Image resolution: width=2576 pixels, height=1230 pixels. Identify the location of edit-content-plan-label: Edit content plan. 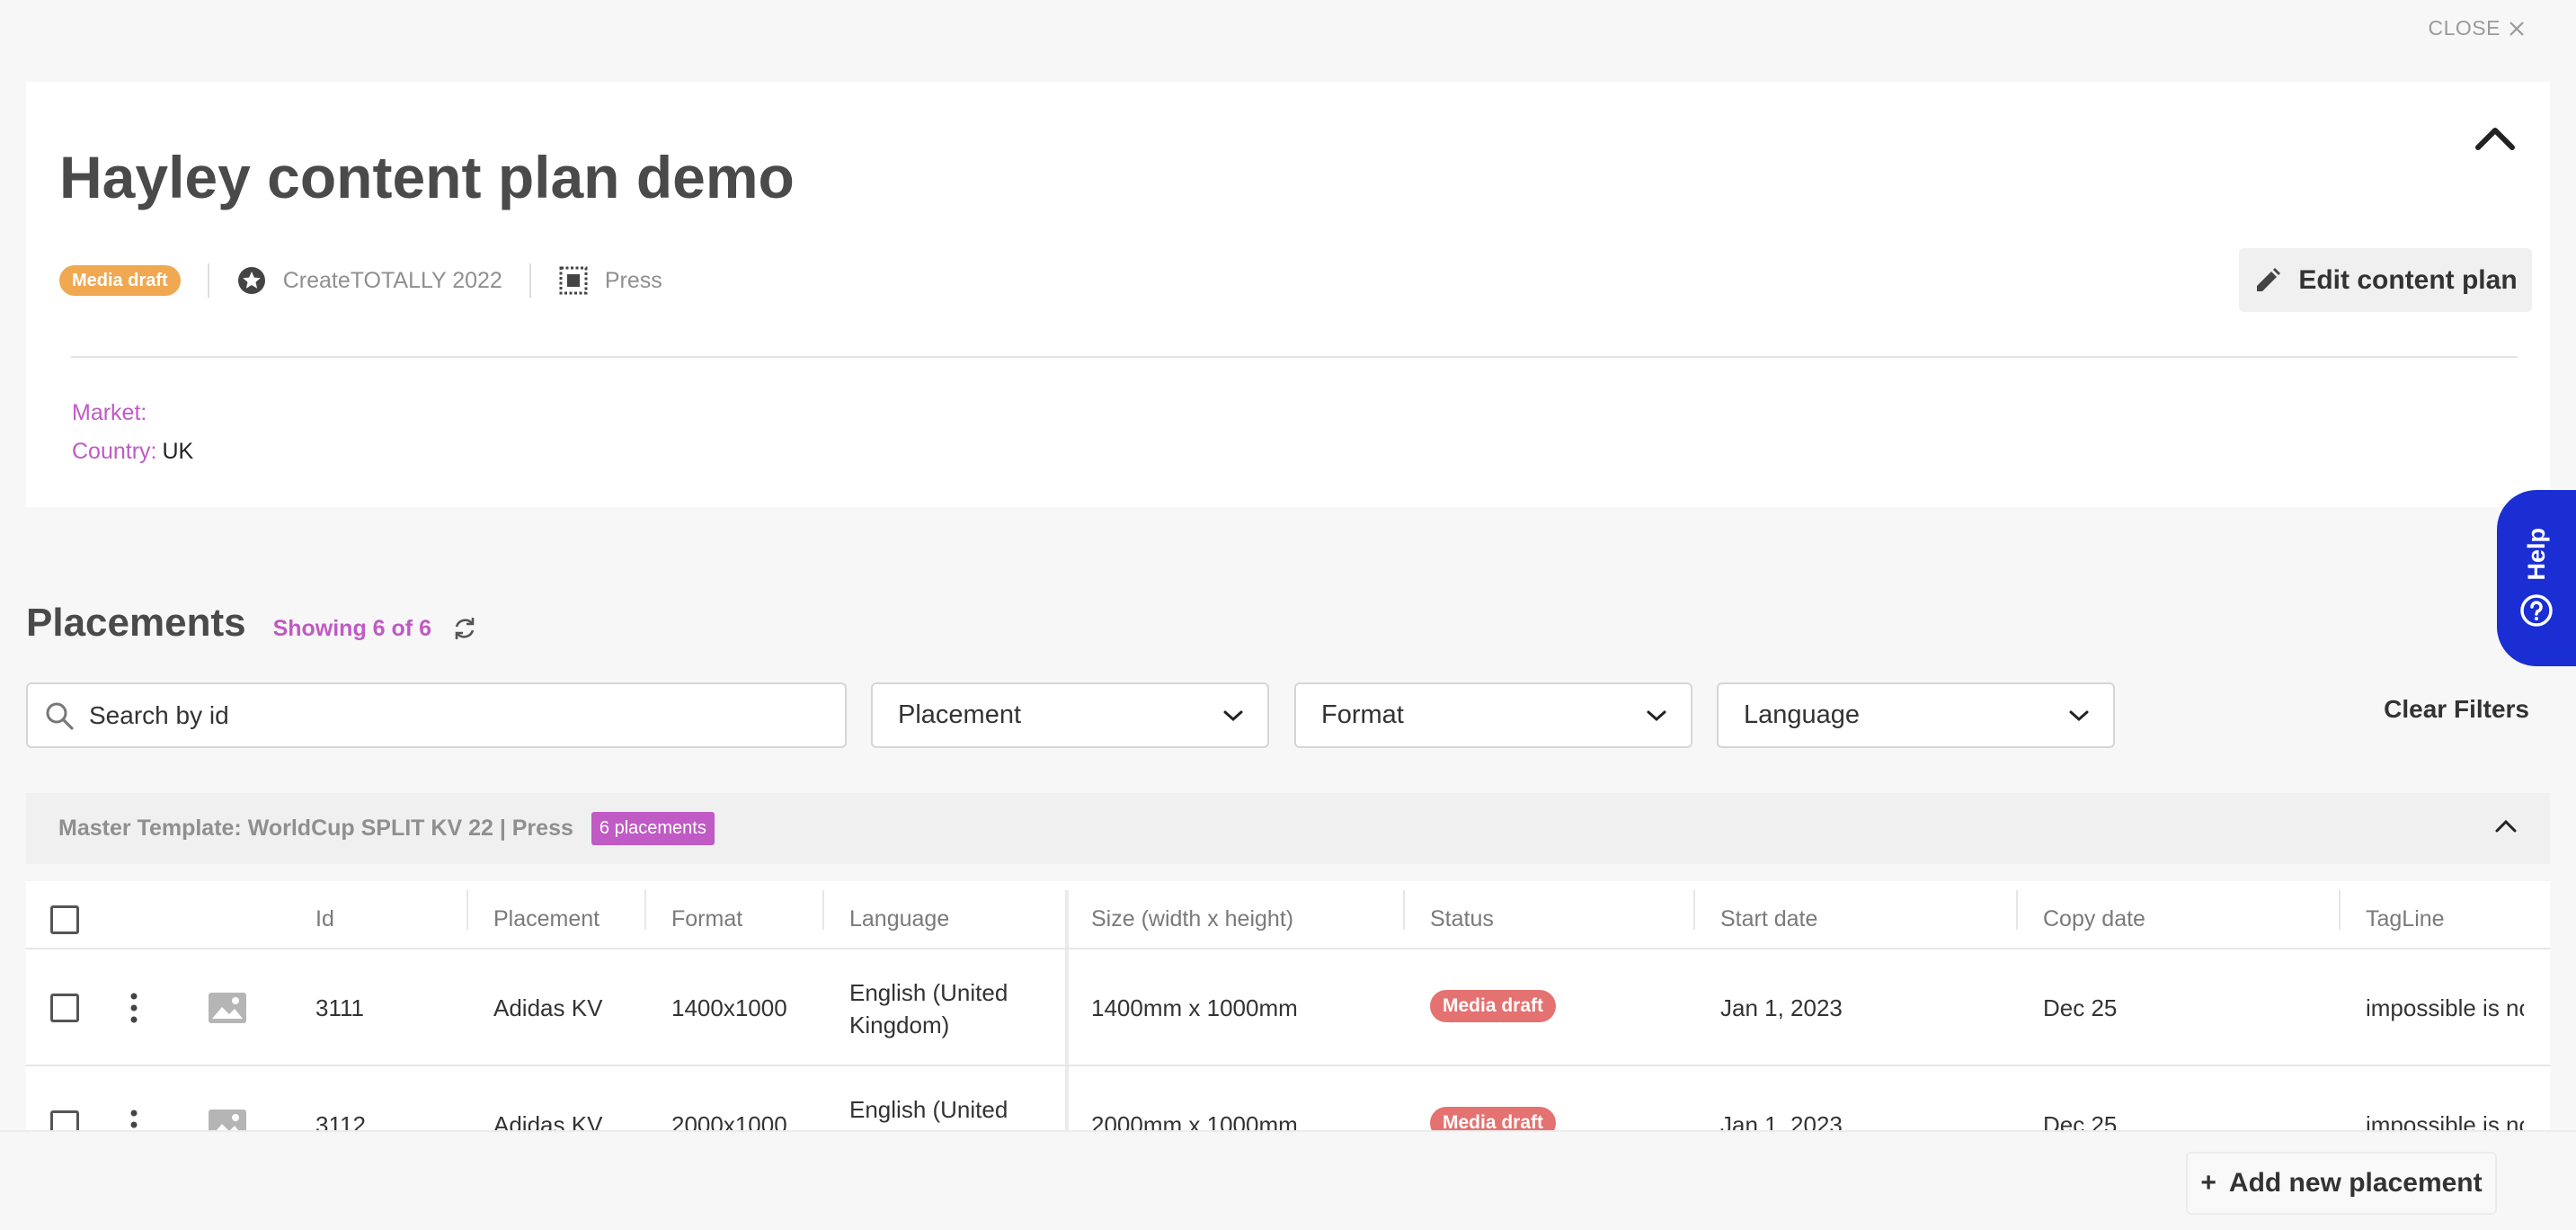
(2408, 279).